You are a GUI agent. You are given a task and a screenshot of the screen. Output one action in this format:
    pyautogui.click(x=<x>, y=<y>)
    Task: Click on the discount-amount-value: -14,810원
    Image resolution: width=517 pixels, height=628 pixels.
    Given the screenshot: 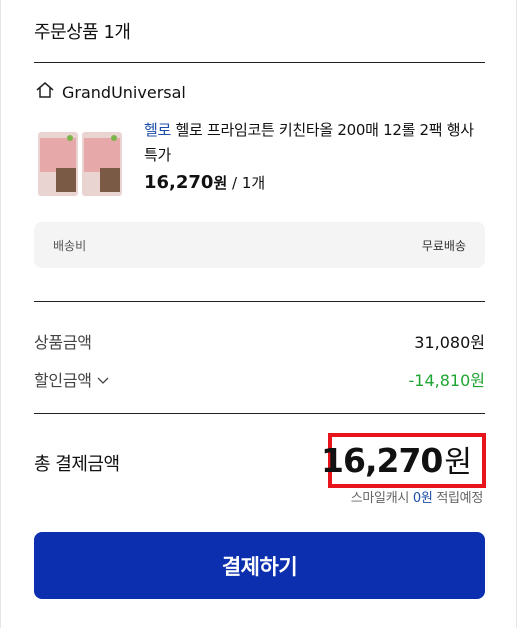 What is the action you would take?
    pyautogui.click(x=446, y=380)
    